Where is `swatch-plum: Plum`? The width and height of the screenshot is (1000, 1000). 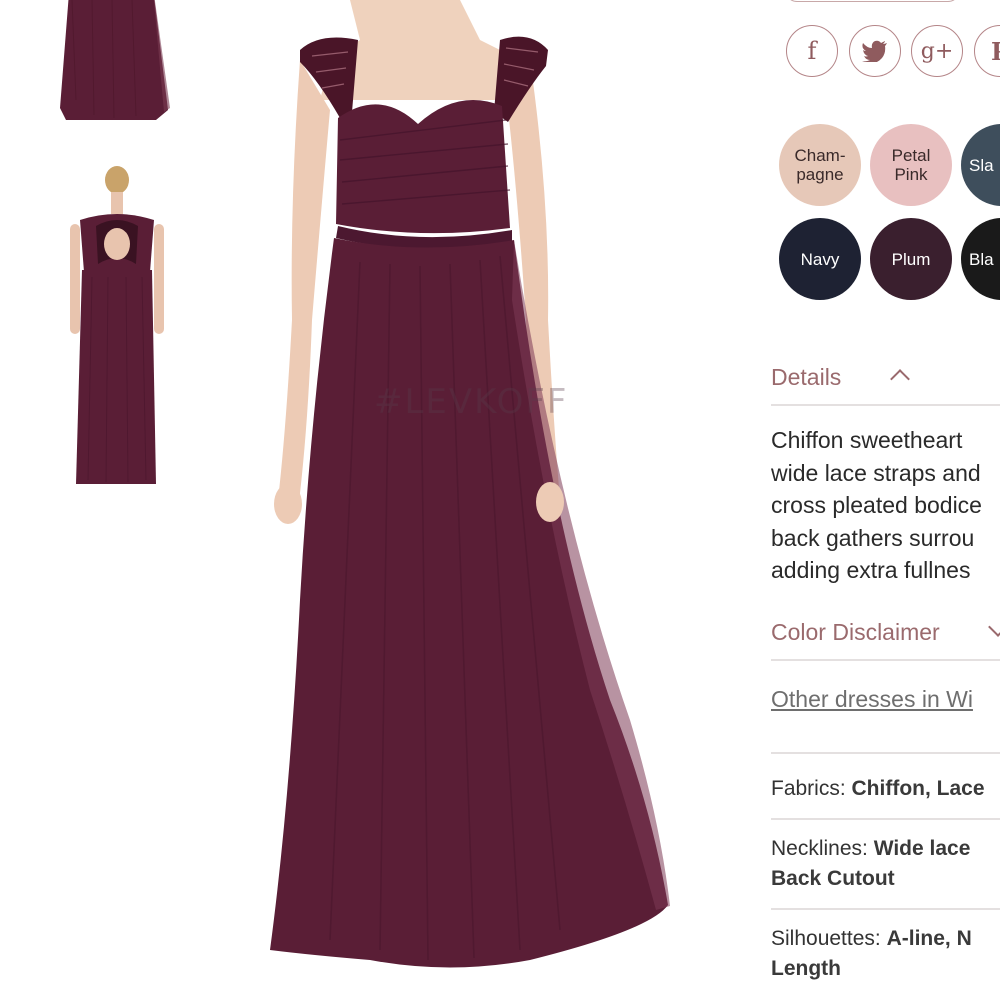 swatch-plum: Plum is located at coordinates (911, 259).